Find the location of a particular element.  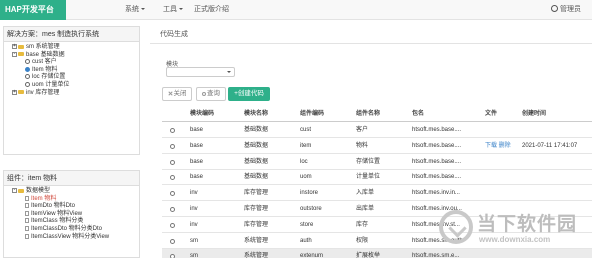

table-cell: 权限 is located at coordinates (362, 240).